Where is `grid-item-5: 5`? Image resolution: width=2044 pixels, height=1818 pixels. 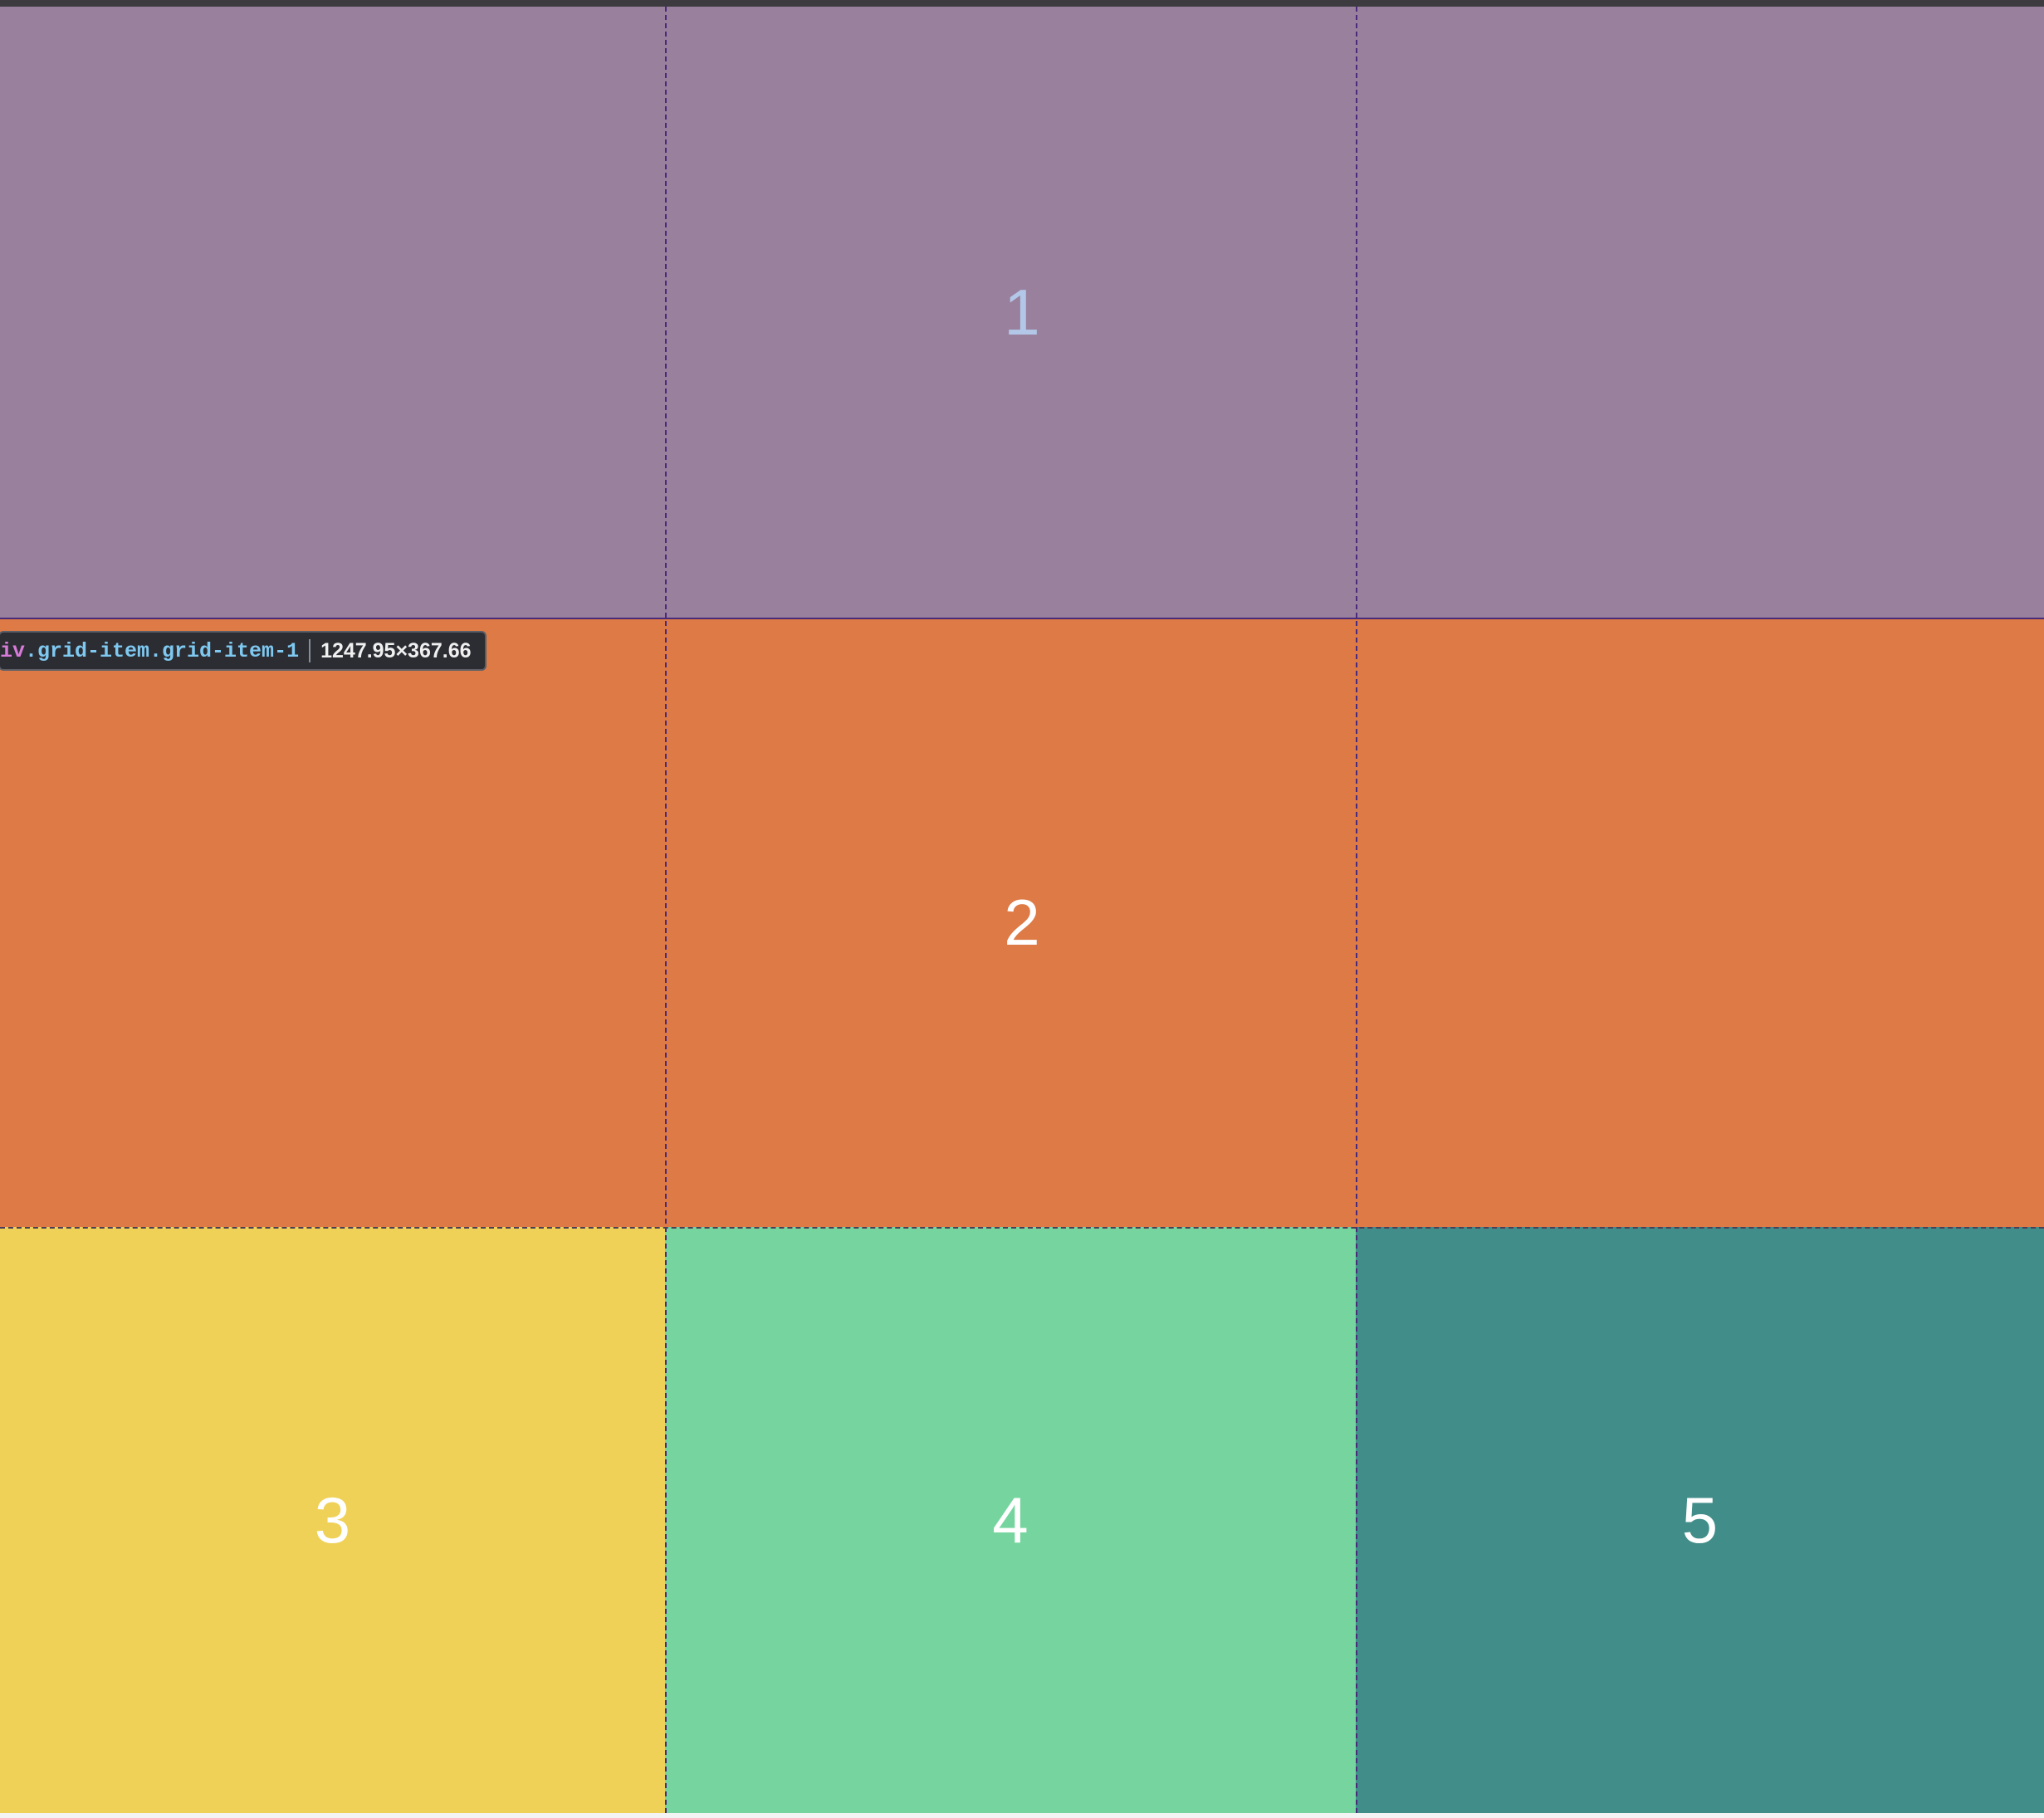
grid-item-5: 5 is located at coordinates (1700, 1520).